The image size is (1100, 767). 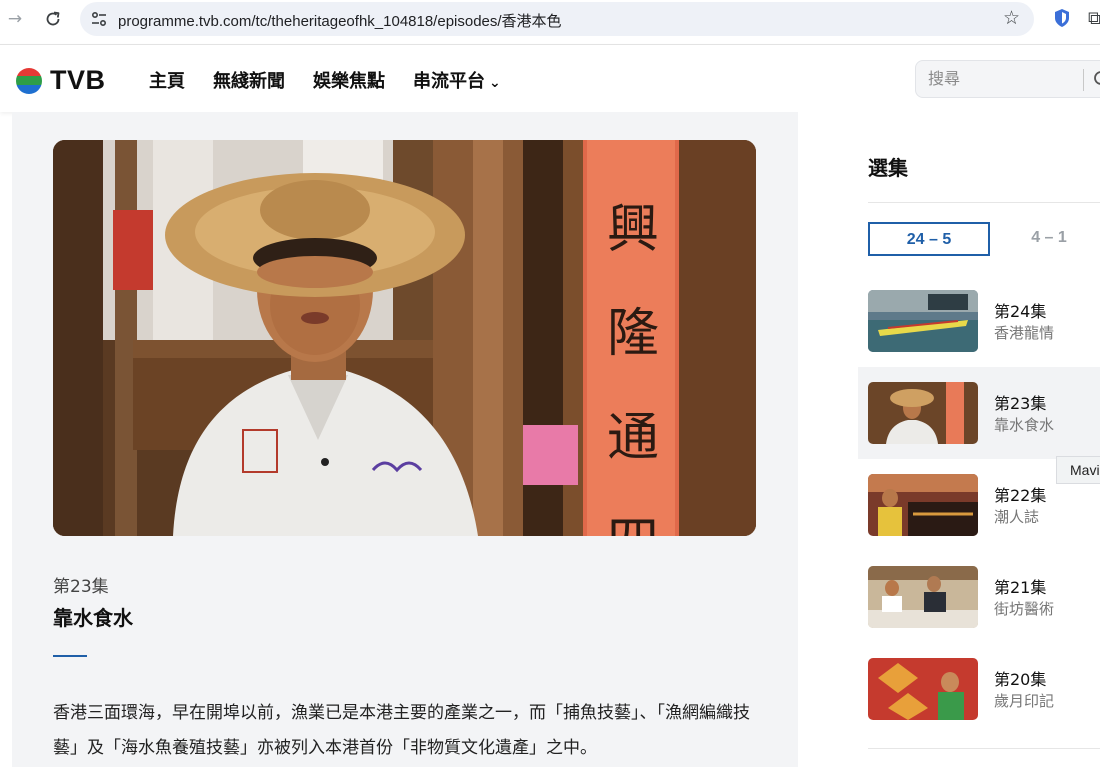 I want to click on episode-item-title: 街坊醫術, so click(x=1024, y=609).